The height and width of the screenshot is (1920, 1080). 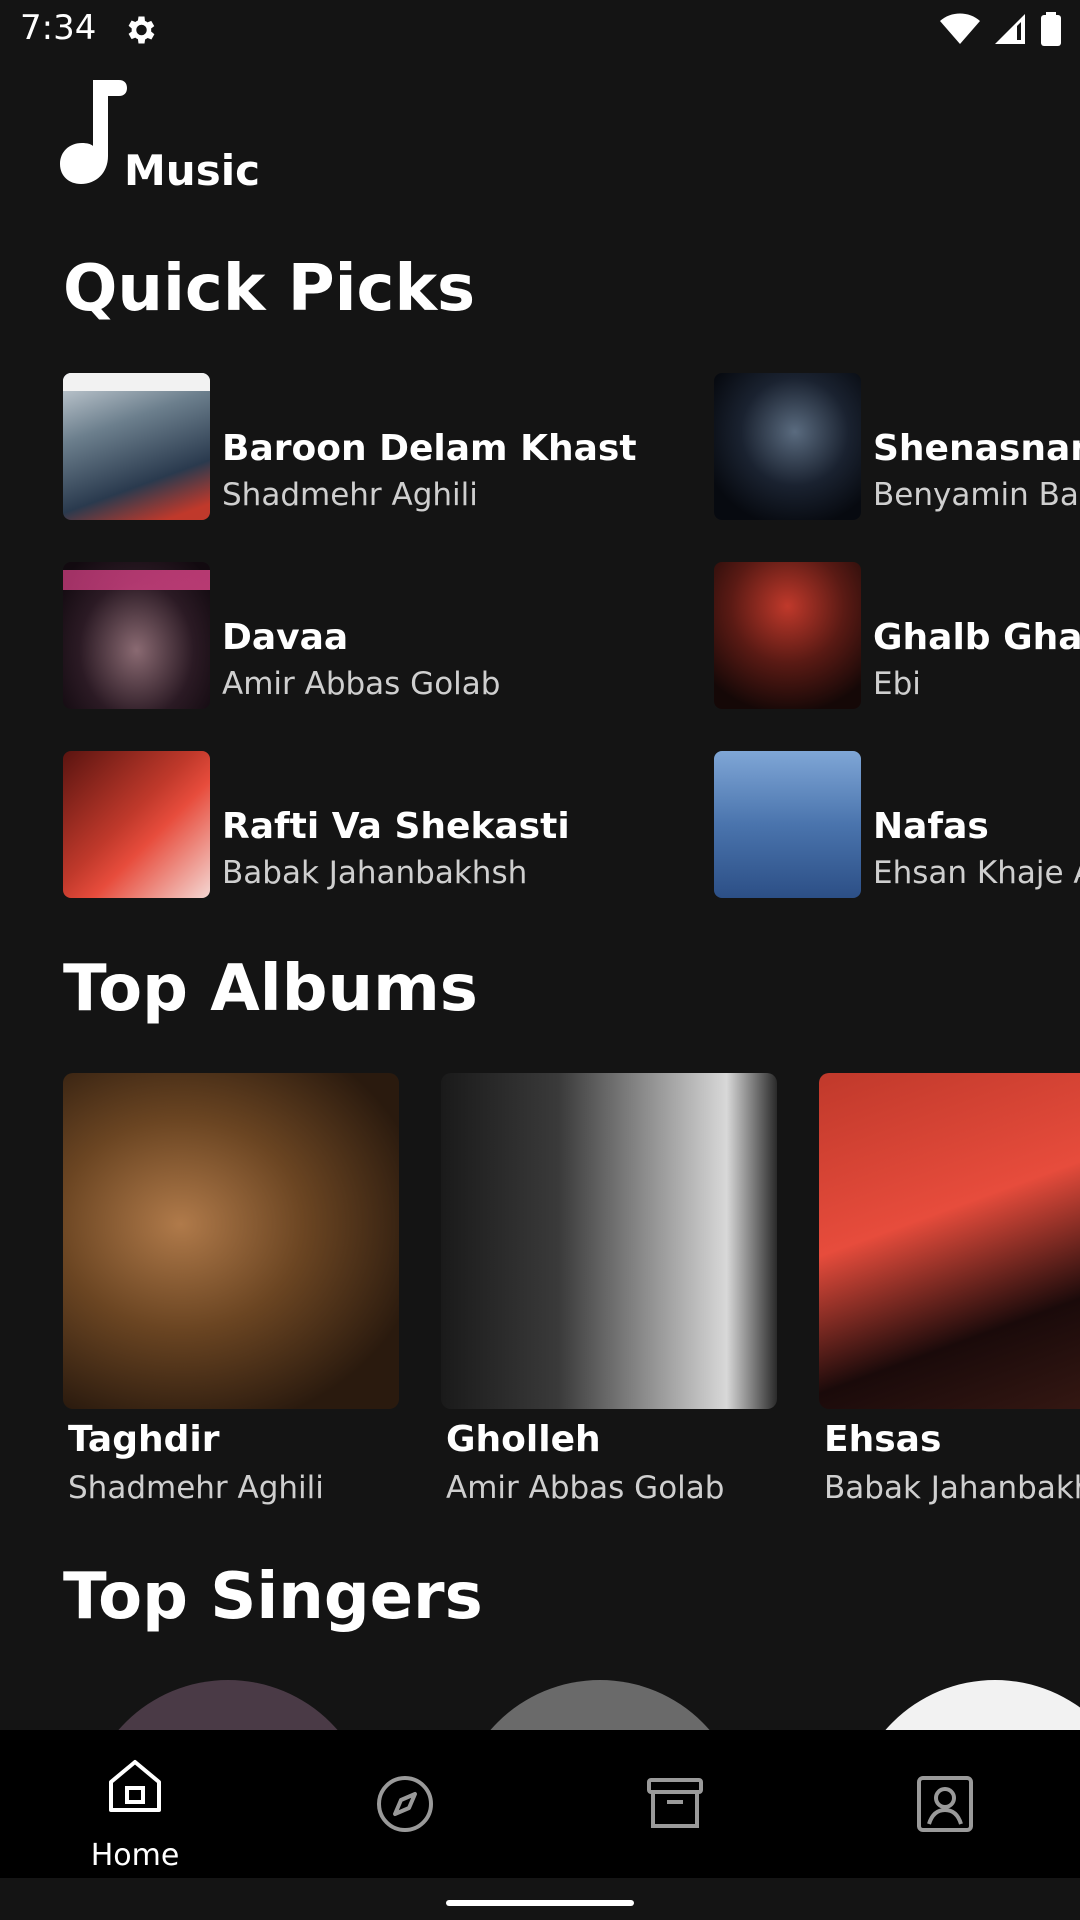 What do you see at coordinates (269, 289) in the screenshot?
I see `quick-picks-title: Quick Picks` at bounding box center [269, 289].